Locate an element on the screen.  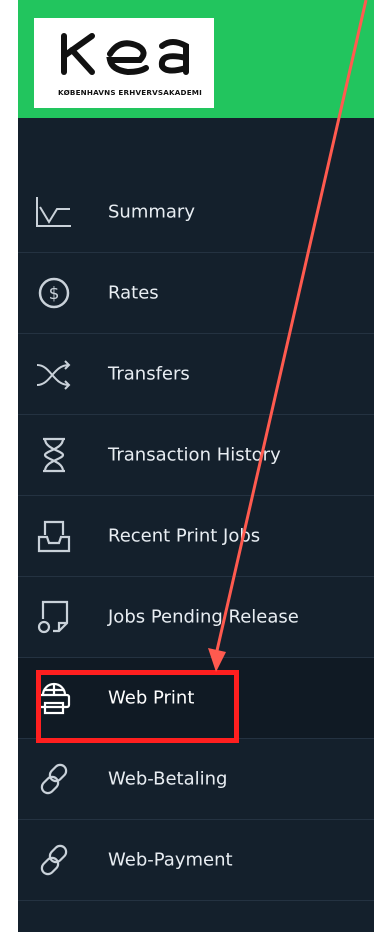
sidebar-item-web-betaling: Web-Betaling is located at coordinates (196, 779).